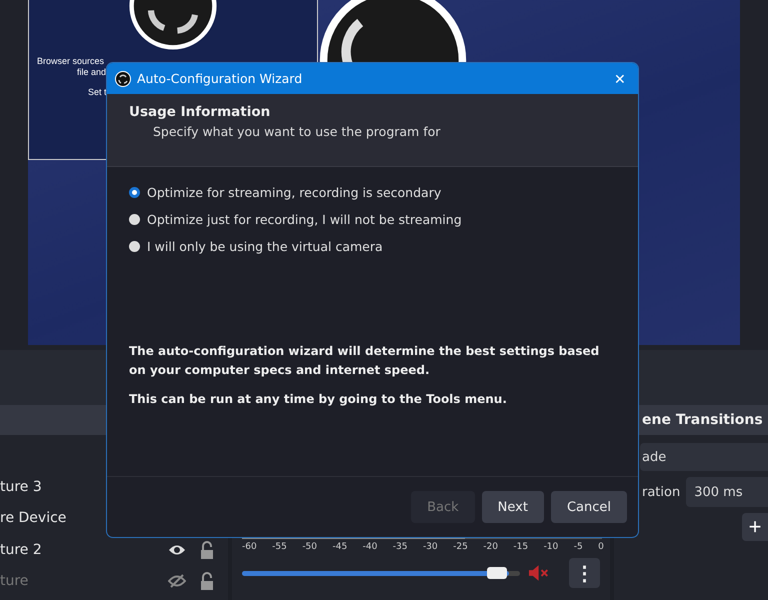 Image resolution: width=768 pixels, height=600 pixels. What do you see at coordinates (620, 78) in the screenshot?
I see `close-button: ✕` at bounding box center [620, 78].